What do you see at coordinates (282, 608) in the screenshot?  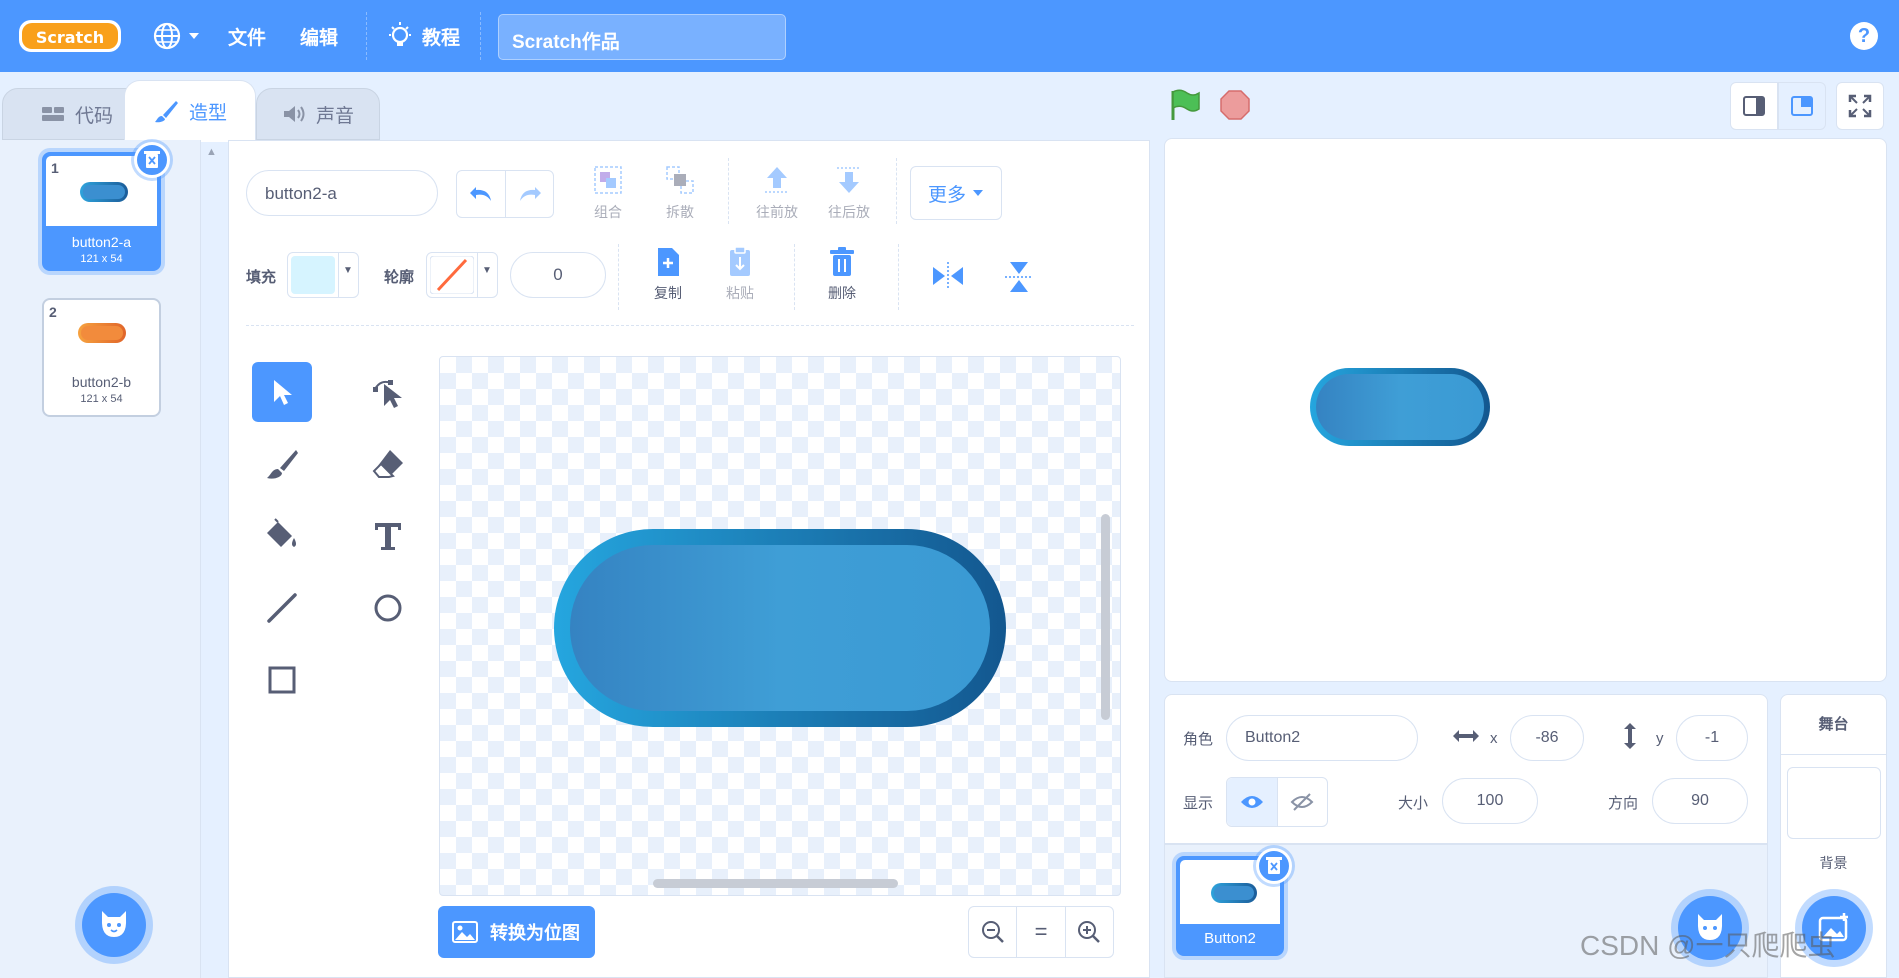 I see `line-tool` at bounding box center [282, 608].